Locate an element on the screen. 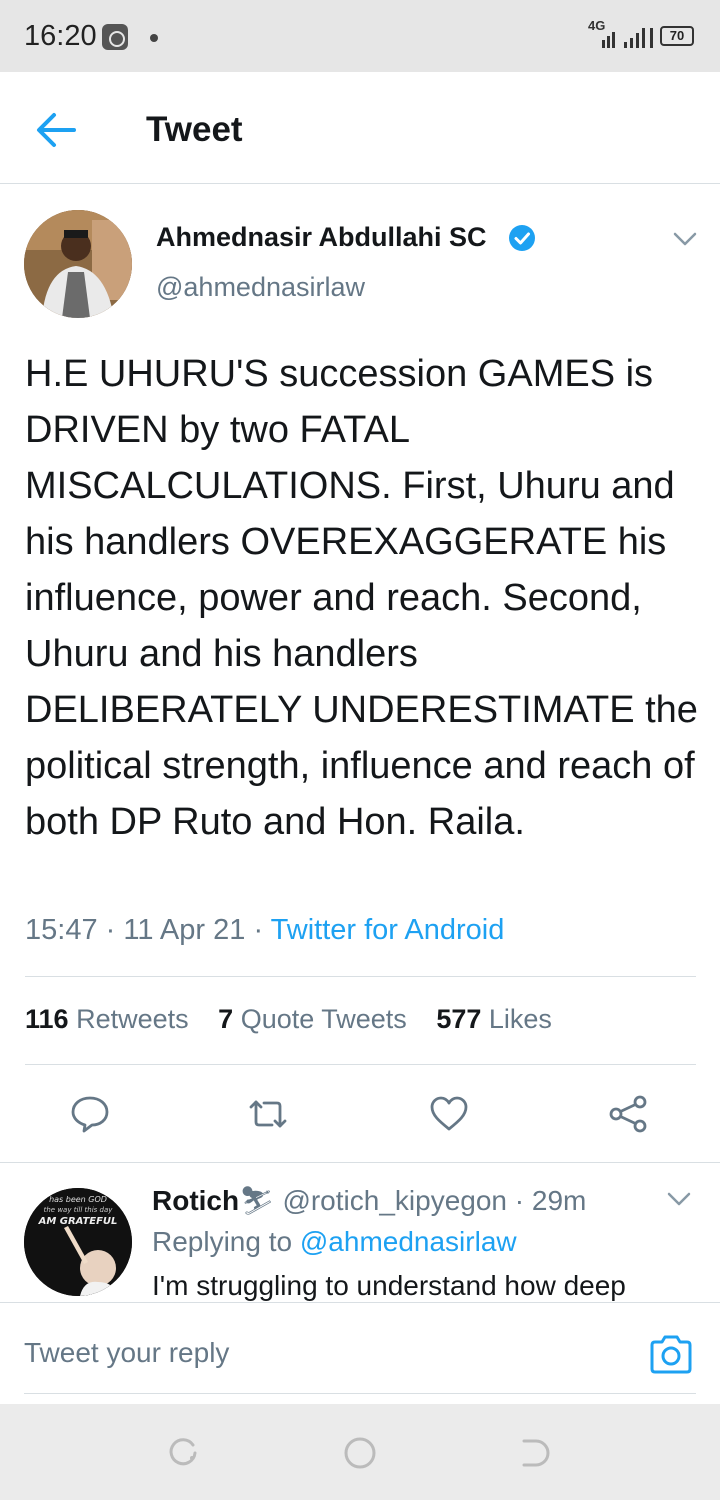  retweets-label: Retweets is located at coordinates (132, 1019).